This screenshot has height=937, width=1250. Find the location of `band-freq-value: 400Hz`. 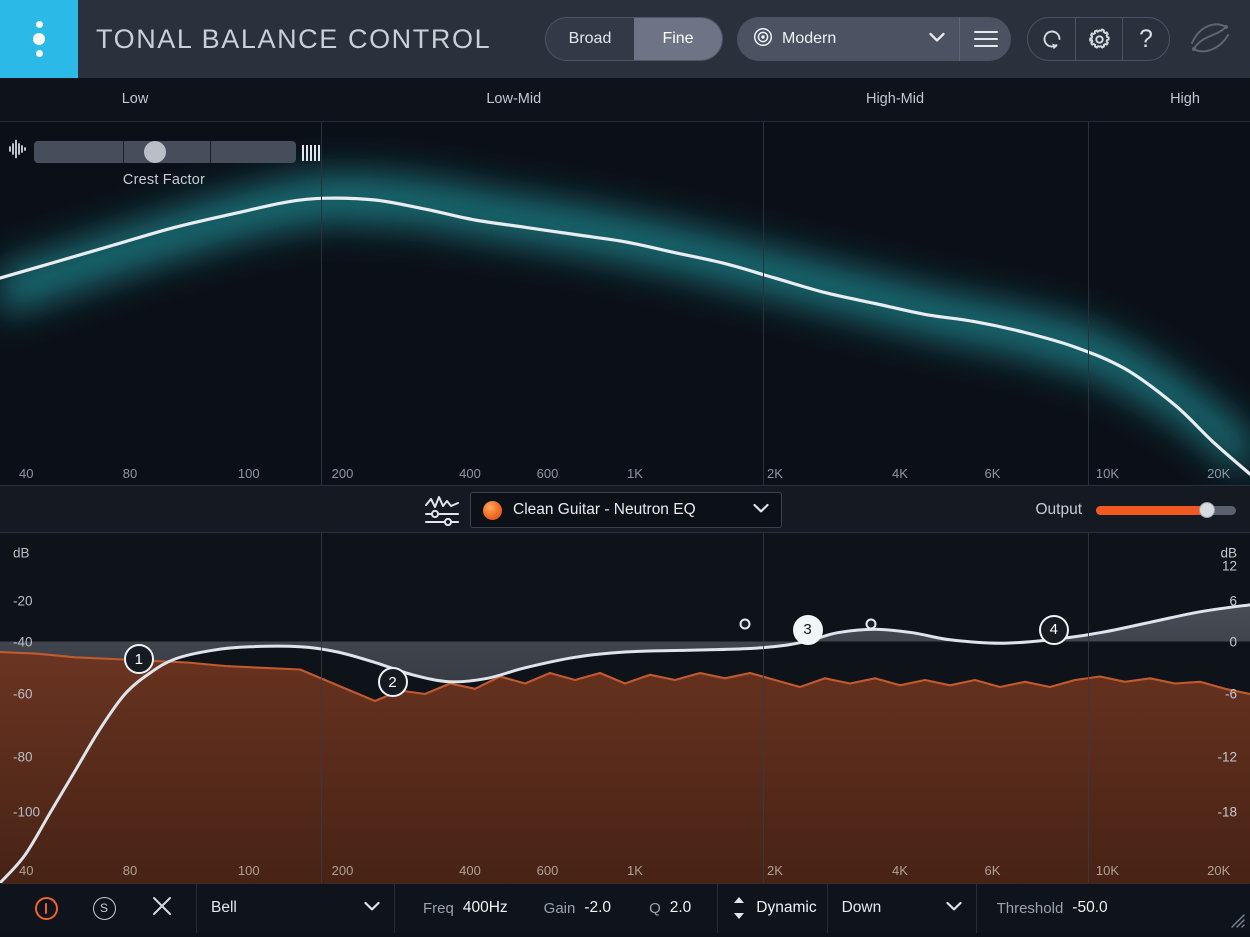

band-freq-value: 400Hz is located at coordinates (485, 908).